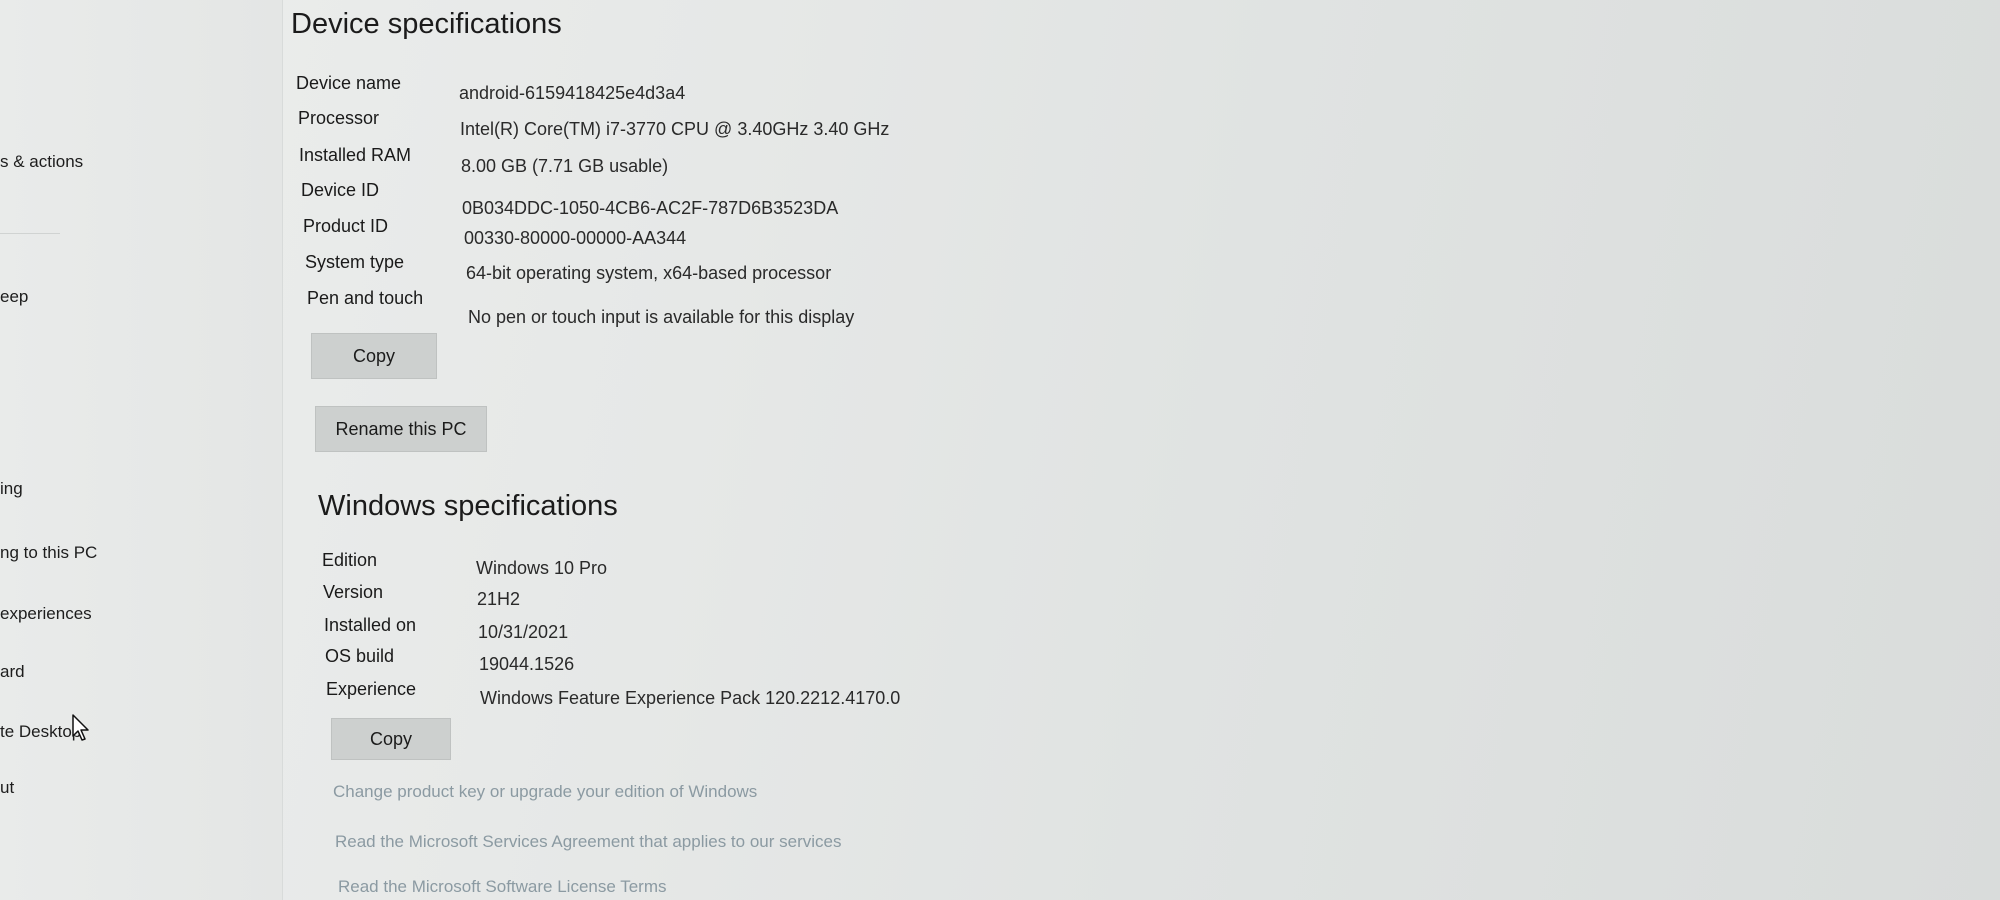 The width and height of the screenshot is (2000, 900). What do you see at coordinates (401, 429) in the screenshot?
I see `rename-this-pc-button: Rename this PC` at bounding box center [401, 429].